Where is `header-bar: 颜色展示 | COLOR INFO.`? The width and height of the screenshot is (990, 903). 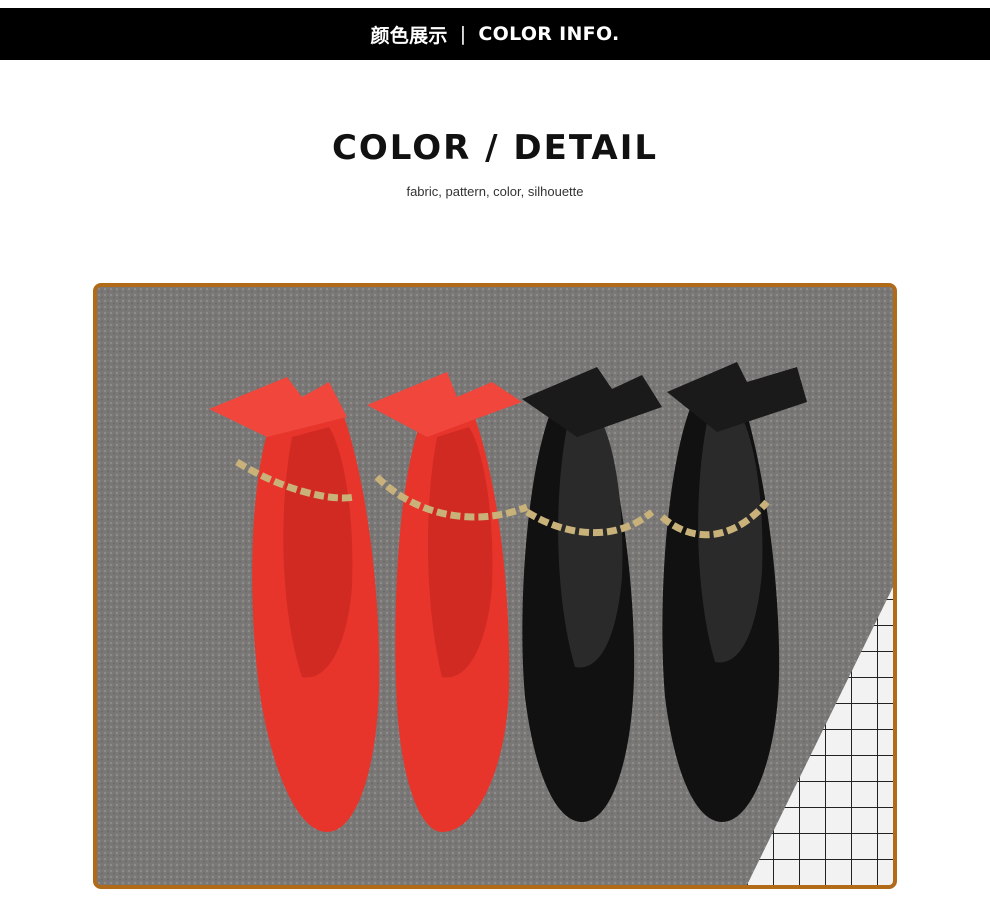
header-bar: 颜色展示 | COLOR INFO. is located at coordinates (495, 34).